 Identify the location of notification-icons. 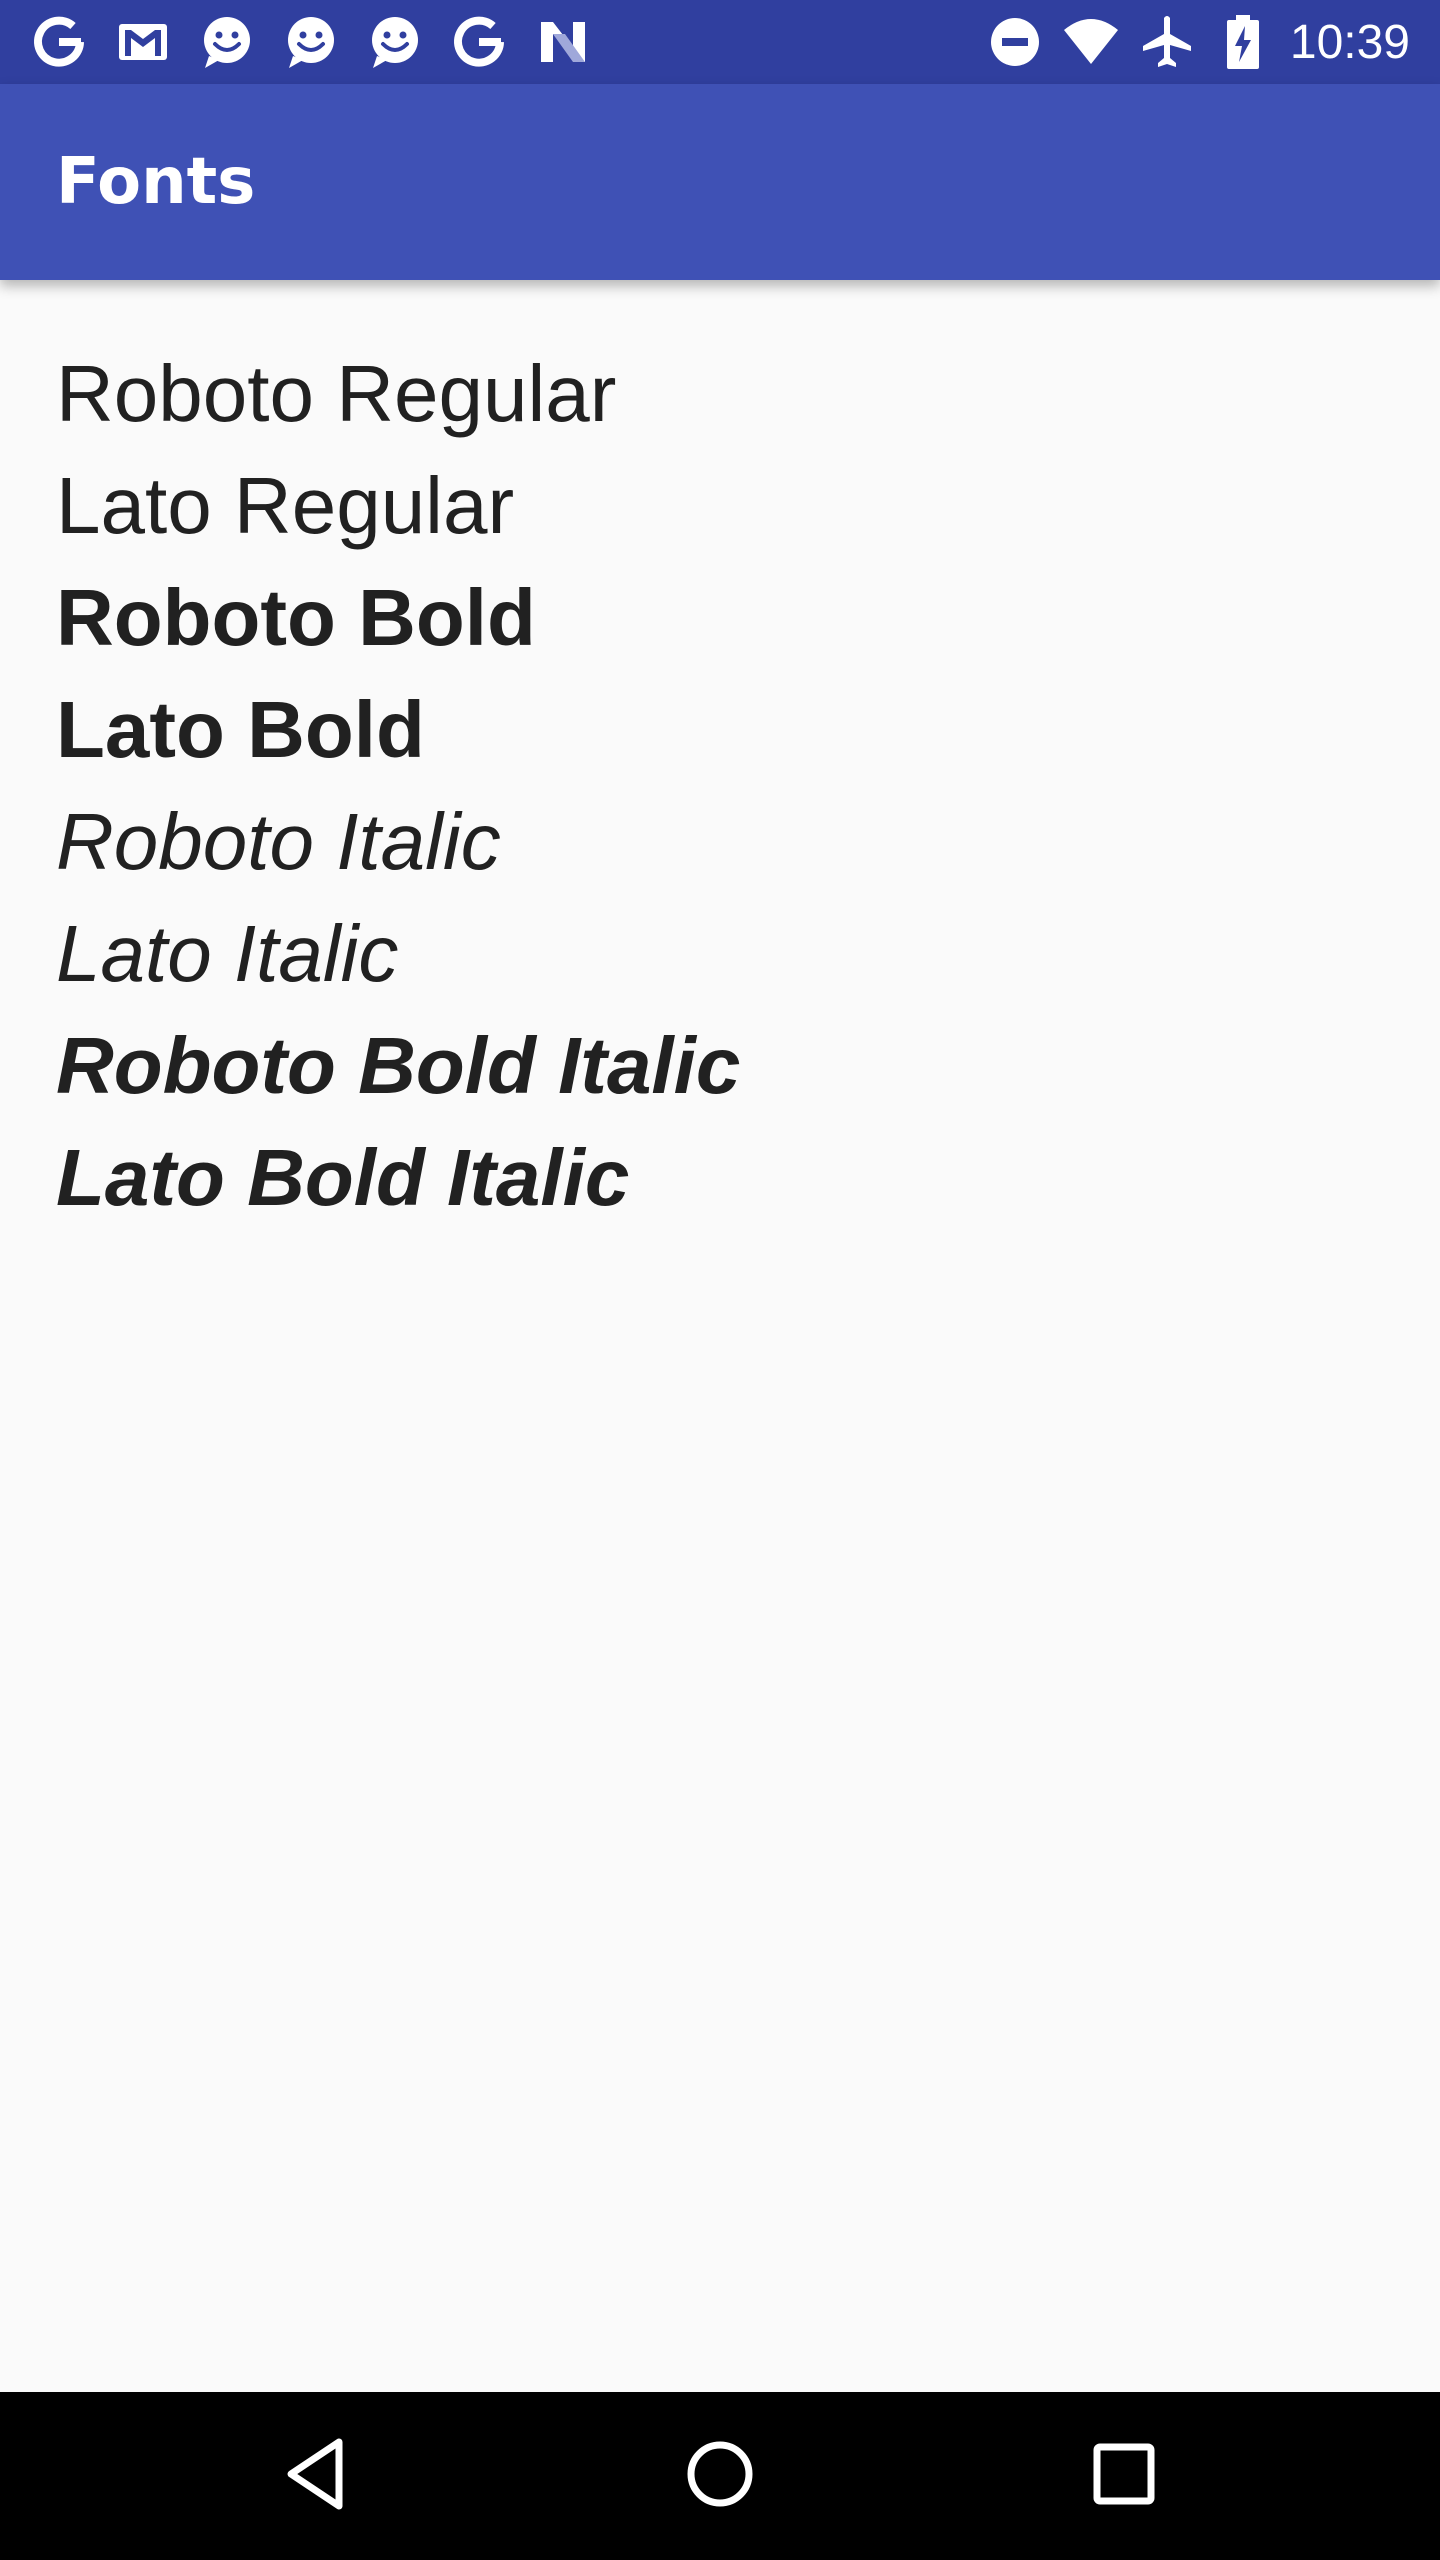
(322, 42).